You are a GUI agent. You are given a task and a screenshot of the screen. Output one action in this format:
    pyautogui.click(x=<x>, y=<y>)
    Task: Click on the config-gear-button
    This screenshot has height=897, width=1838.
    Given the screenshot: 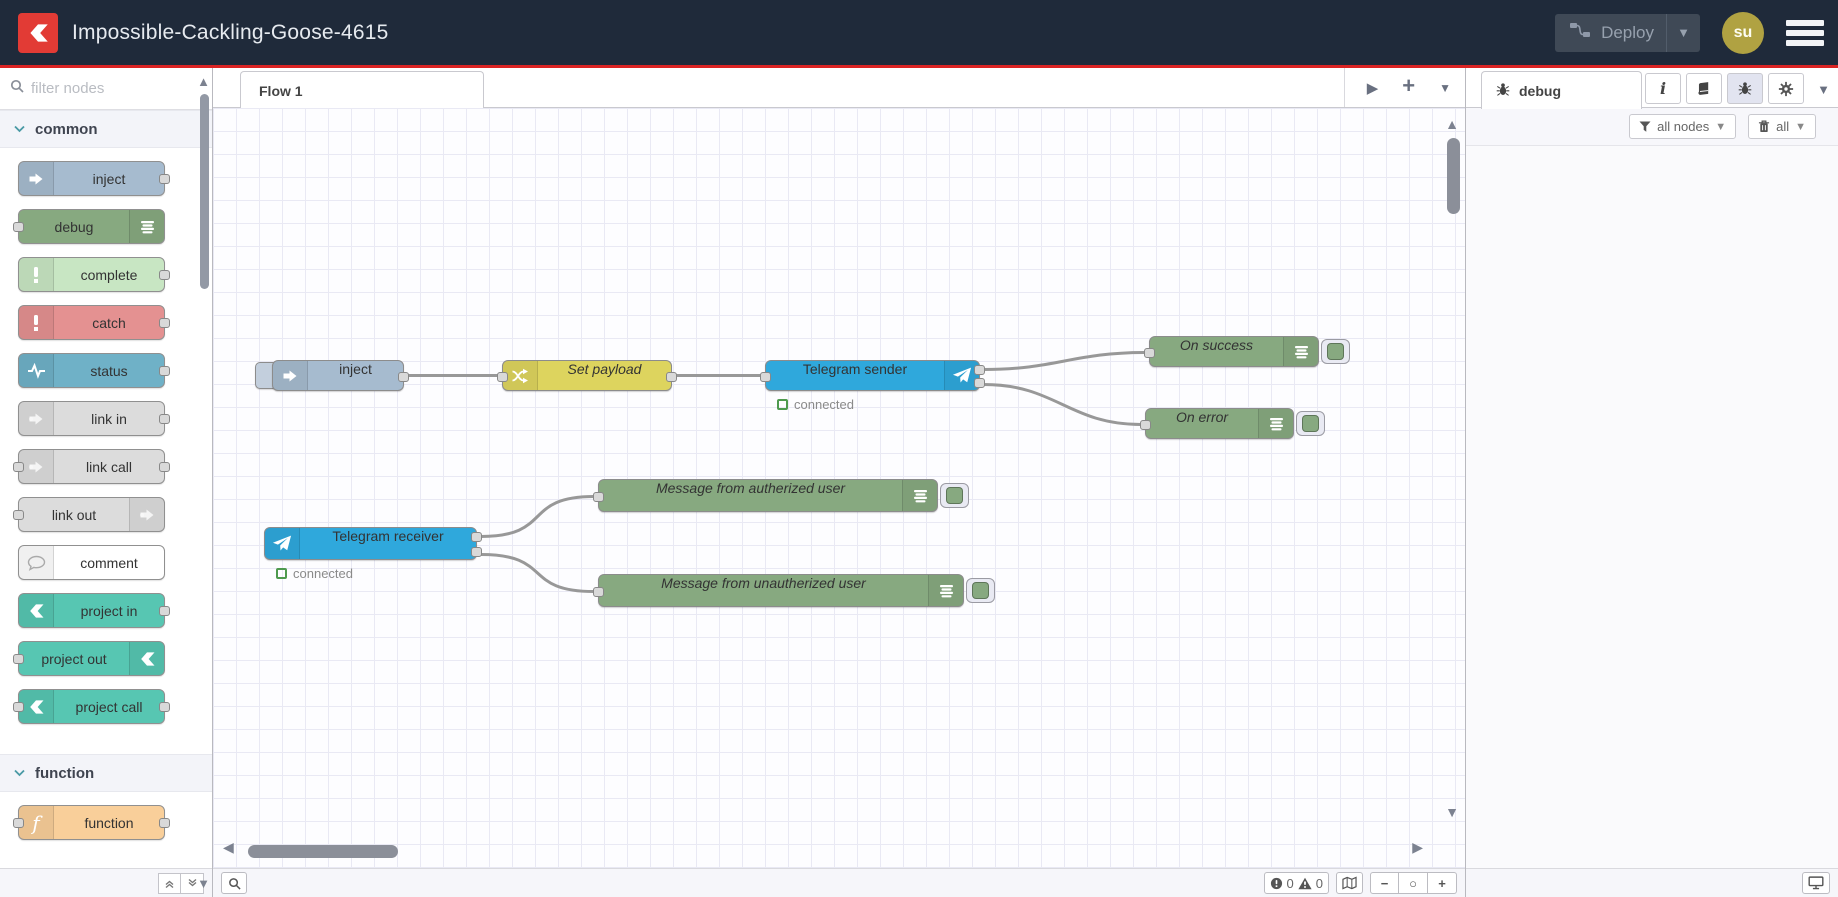 What is the action you would take?
    pyautogui.click(x=1786, y=88)
    